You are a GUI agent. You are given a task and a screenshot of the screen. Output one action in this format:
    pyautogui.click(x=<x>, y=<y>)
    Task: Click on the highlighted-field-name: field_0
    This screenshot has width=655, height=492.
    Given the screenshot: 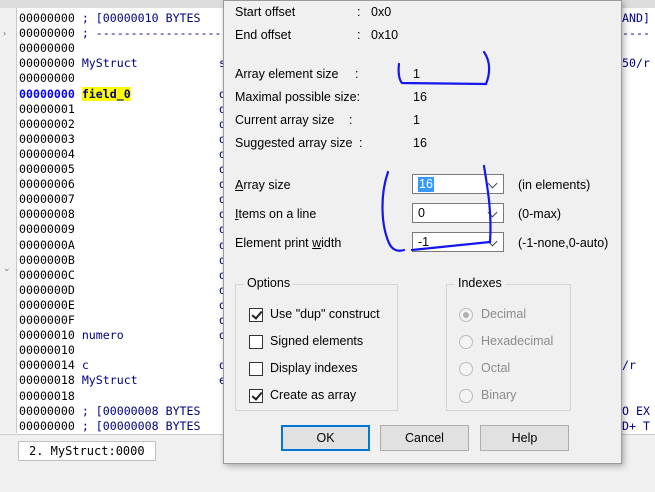 What is the action you would take?
    pyautogui.click(x=106, y=93)
    